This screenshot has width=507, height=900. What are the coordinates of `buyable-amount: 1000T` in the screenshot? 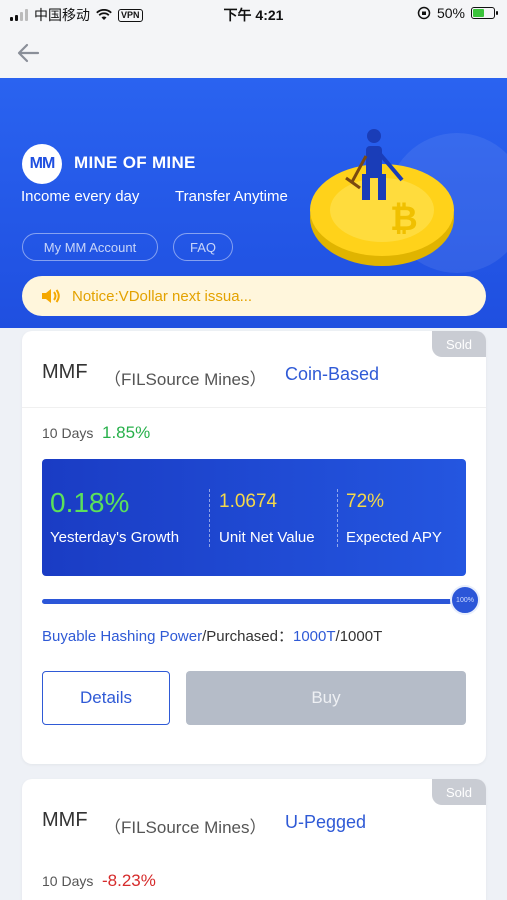 It's located at (314, 636).